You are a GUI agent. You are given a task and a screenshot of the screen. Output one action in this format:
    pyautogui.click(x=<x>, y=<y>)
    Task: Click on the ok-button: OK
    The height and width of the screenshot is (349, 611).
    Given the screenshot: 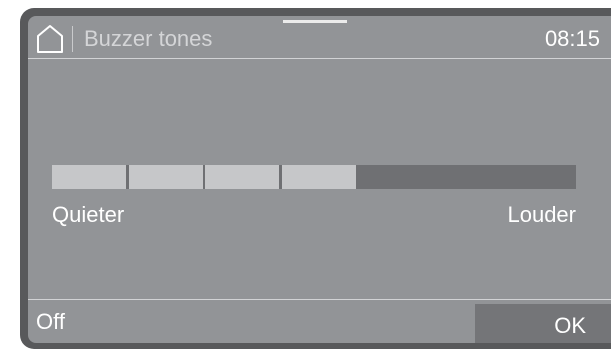 What is the action you would take?
    pyautogui.click(x=543, y=323)
    